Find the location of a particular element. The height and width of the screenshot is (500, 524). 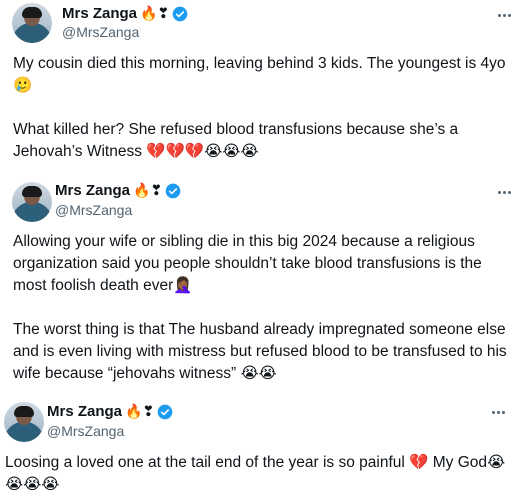

text-line: 😭😭😭 is located at coordinates (32, 484).